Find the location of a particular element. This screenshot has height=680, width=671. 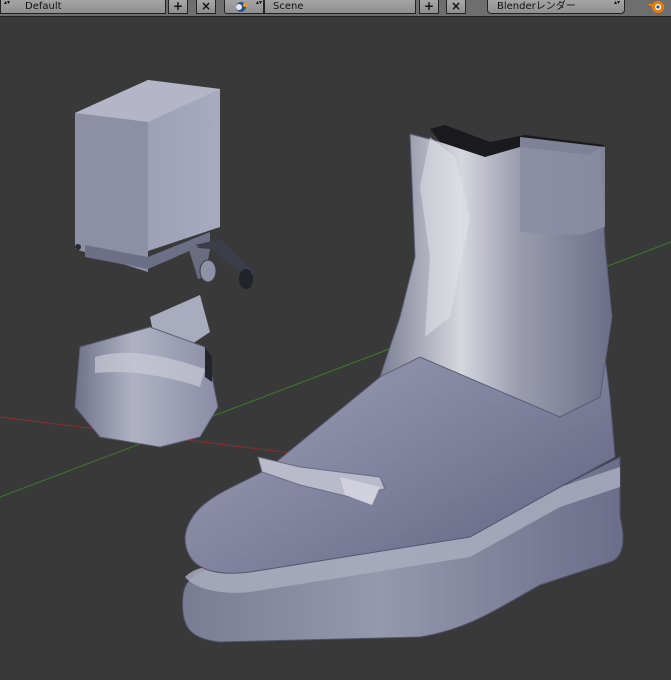

scene-icon is located at coordinates (241, 7).